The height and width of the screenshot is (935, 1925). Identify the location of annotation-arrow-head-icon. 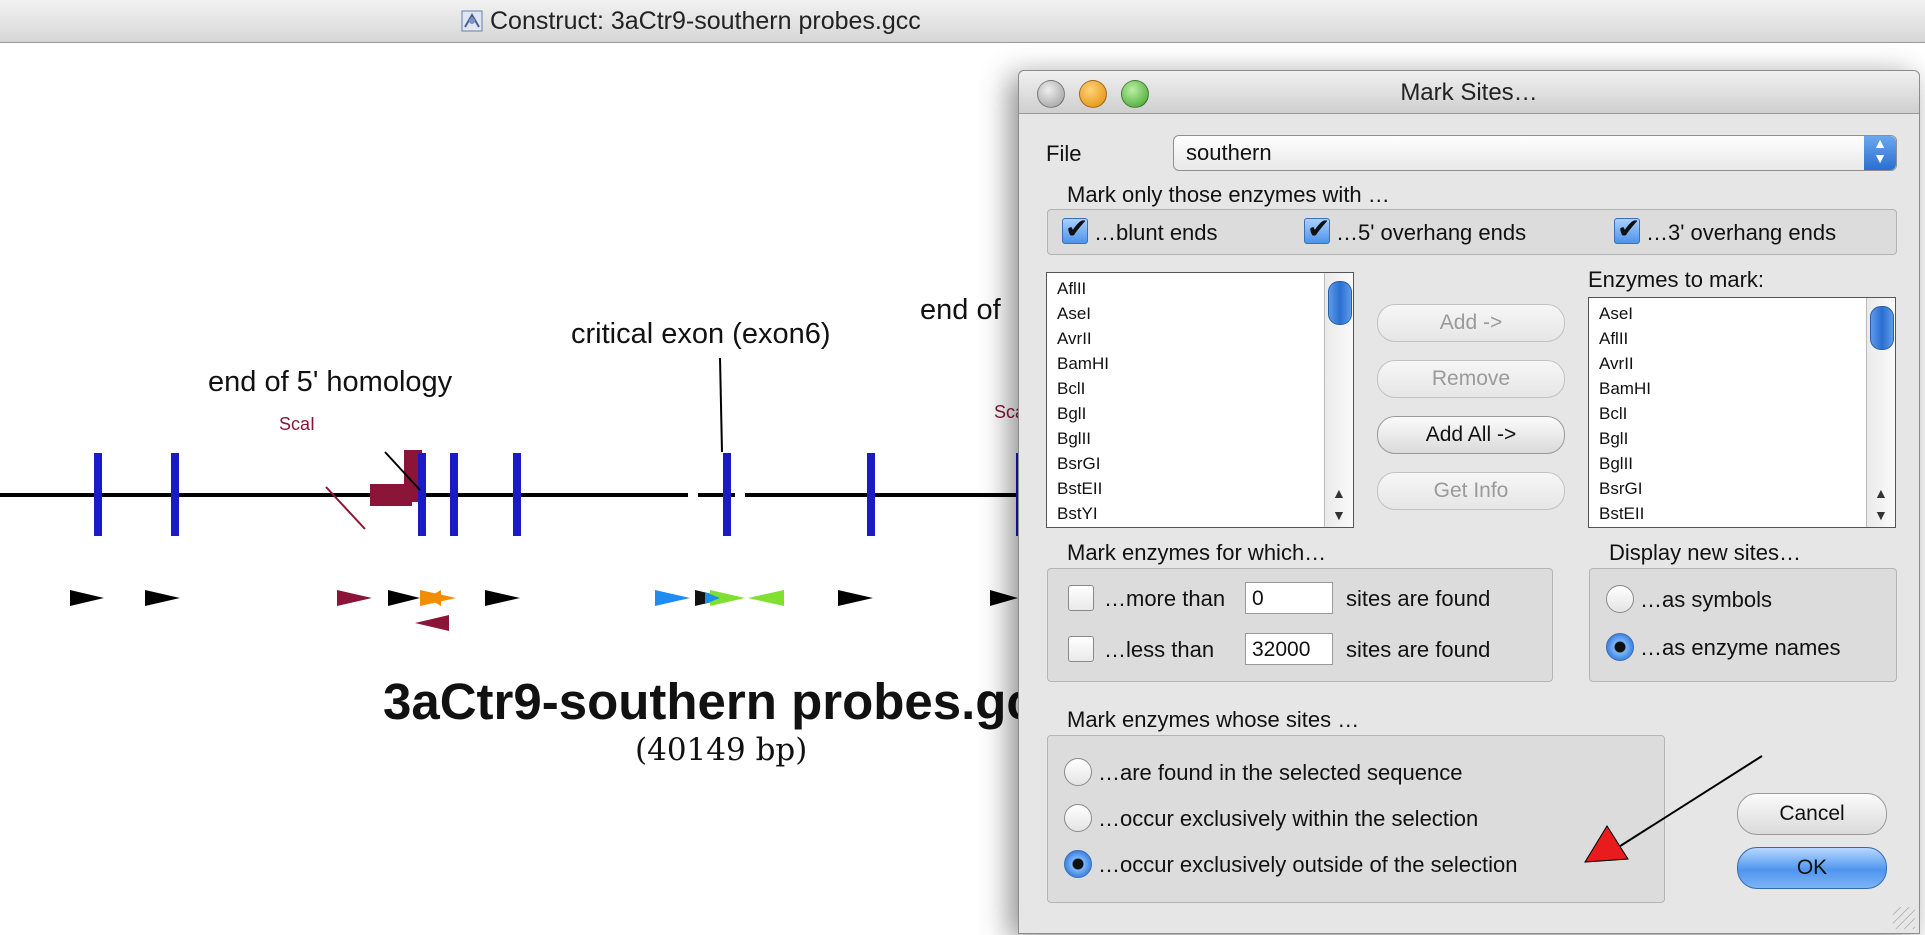
(1606, 844).